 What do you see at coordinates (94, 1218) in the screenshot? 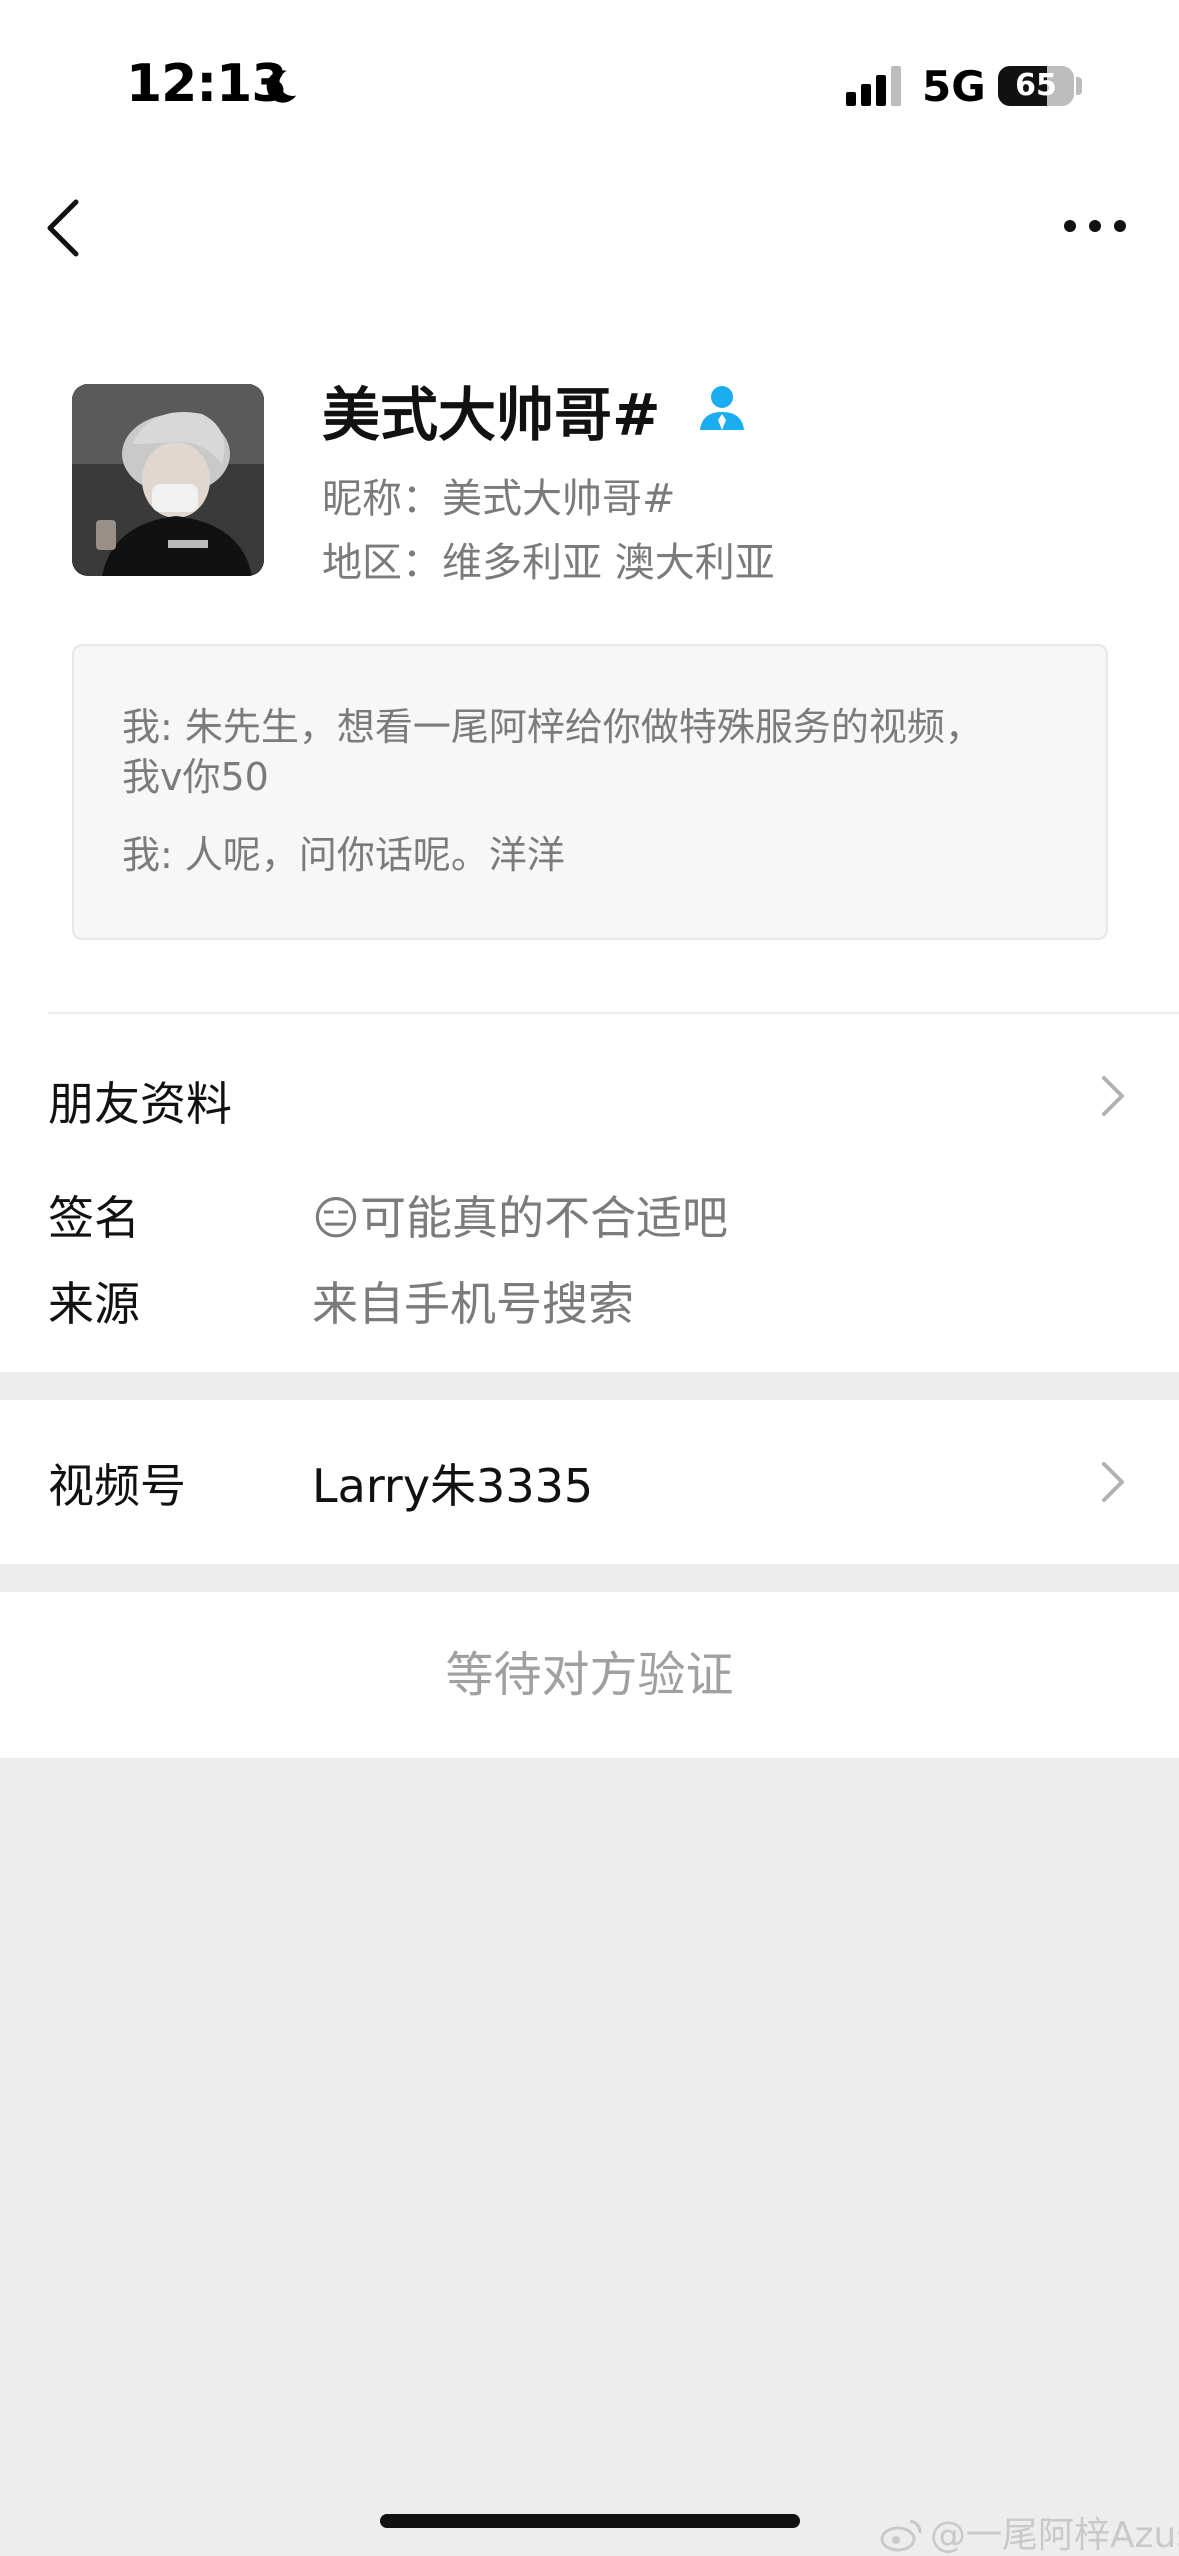
I see `signature-label: 签名` at bounding box center [94, 1218].